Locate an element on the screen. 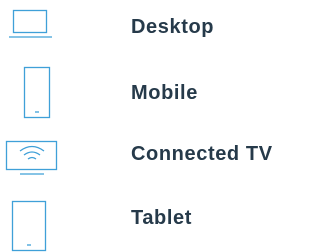 Image resolution: width=320 pixels, height=252 pixels. desktop-icon is located at coordinates (32, 24).